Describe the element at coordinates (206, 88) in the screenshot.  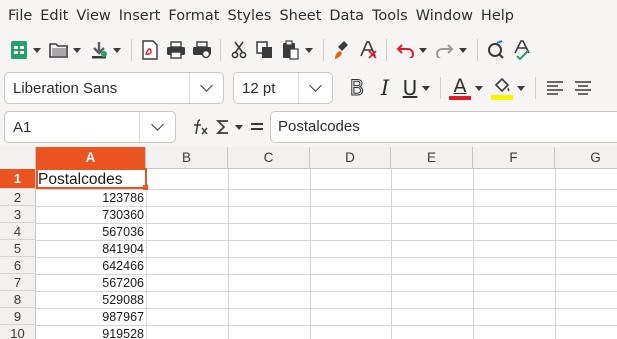
I see `font-name-dropdown` at that location.